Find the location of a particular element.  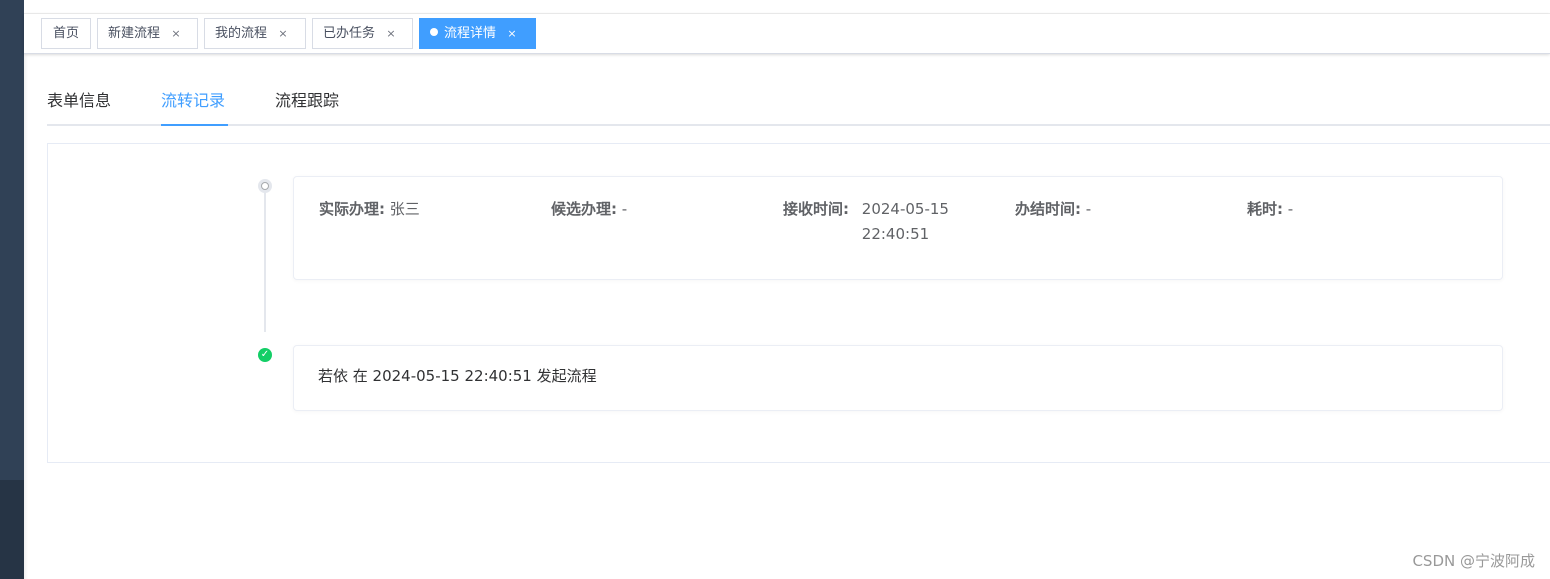

finish-time-field: 办结时间: - is located at coordinates (1053, 209).